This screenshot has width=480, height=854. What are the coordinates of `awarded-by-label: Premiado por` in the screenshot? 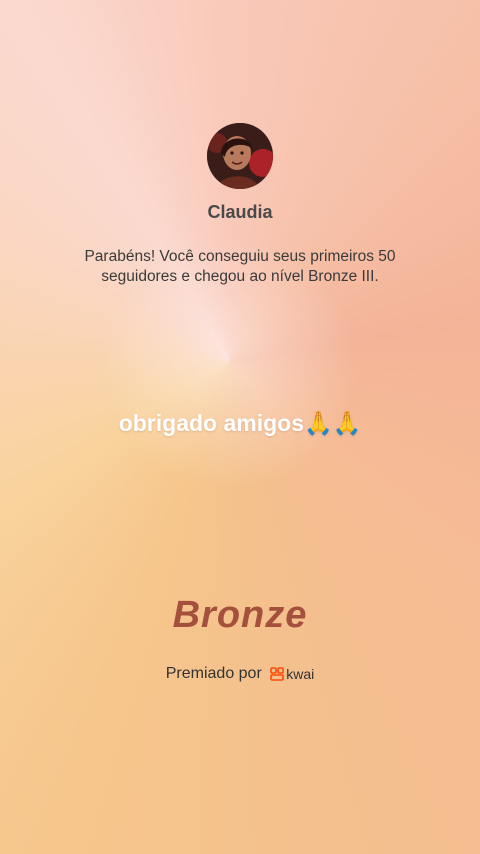 It's located at (213, 673).